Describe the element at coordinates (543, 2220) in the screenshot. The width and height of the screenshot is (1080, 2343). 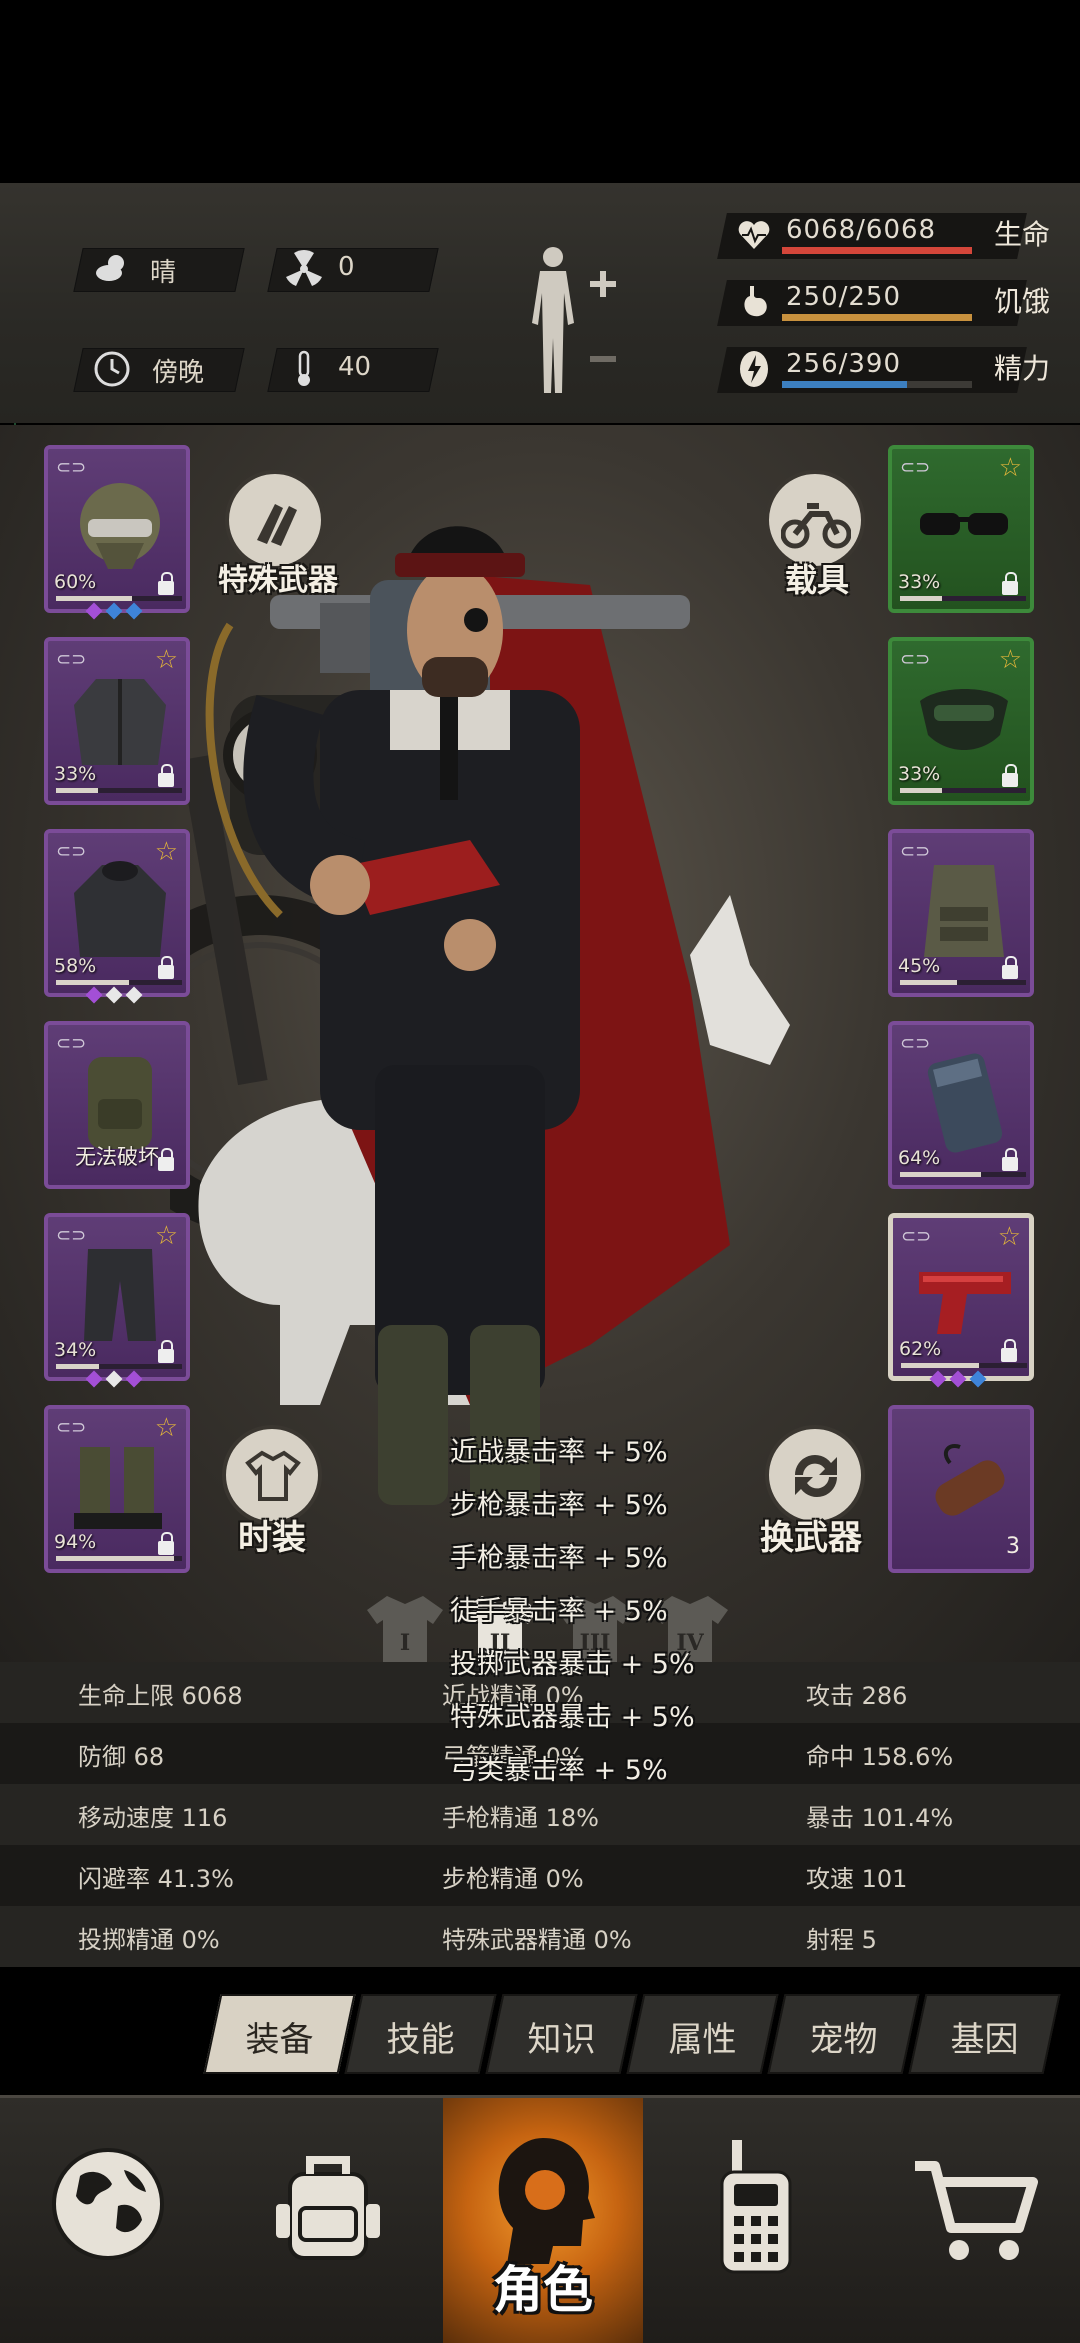
I see `nav-character-button: 角色` at that location.